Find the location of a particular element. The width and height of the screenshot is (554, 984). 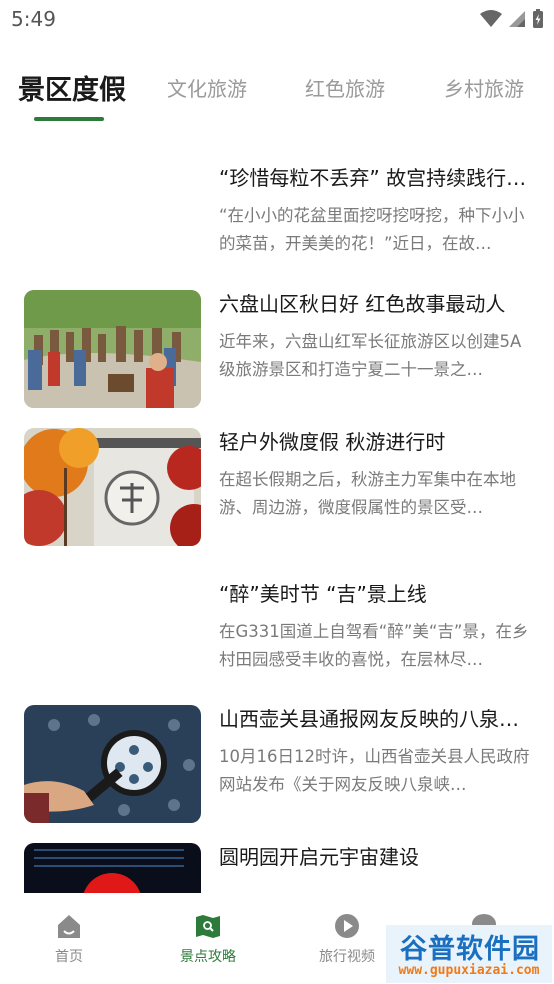

wifi-icon is located at coordinates (491, 18).